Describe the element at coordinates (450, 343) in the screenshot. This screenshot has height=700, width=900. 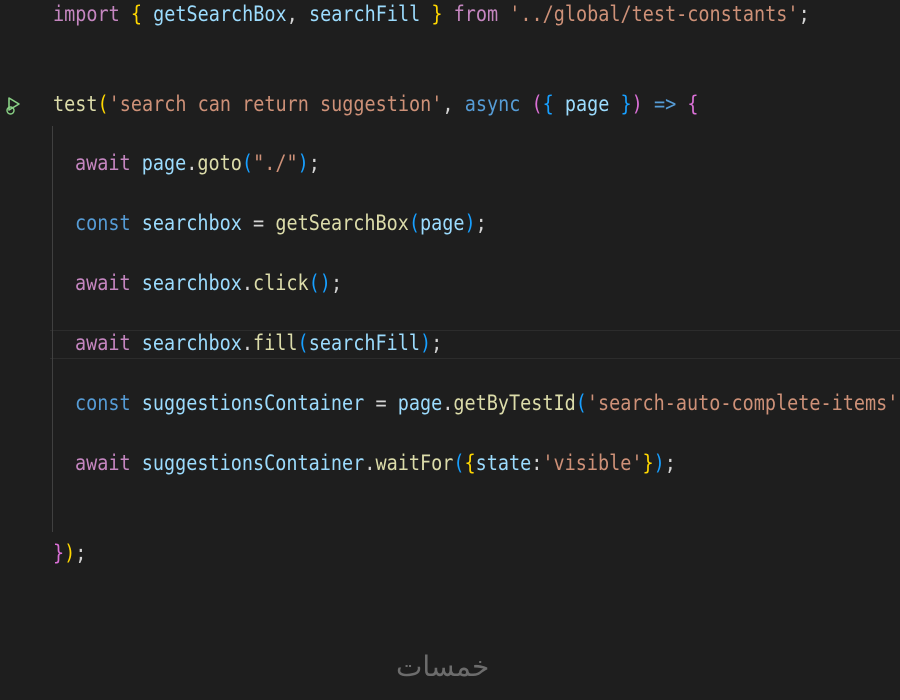
I see `code-line-6: await searchbox.fill(searchFill);` at that location.